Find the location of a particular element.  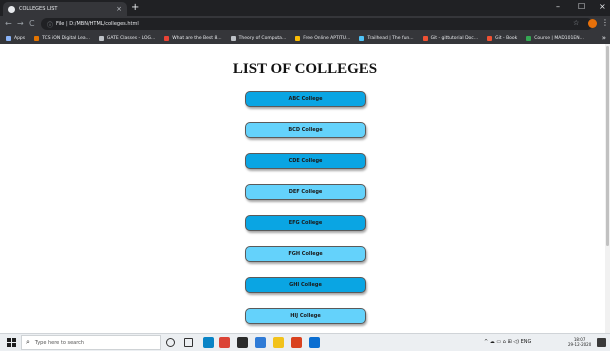

file-explorer-icon is located at coordinates (278, 342).